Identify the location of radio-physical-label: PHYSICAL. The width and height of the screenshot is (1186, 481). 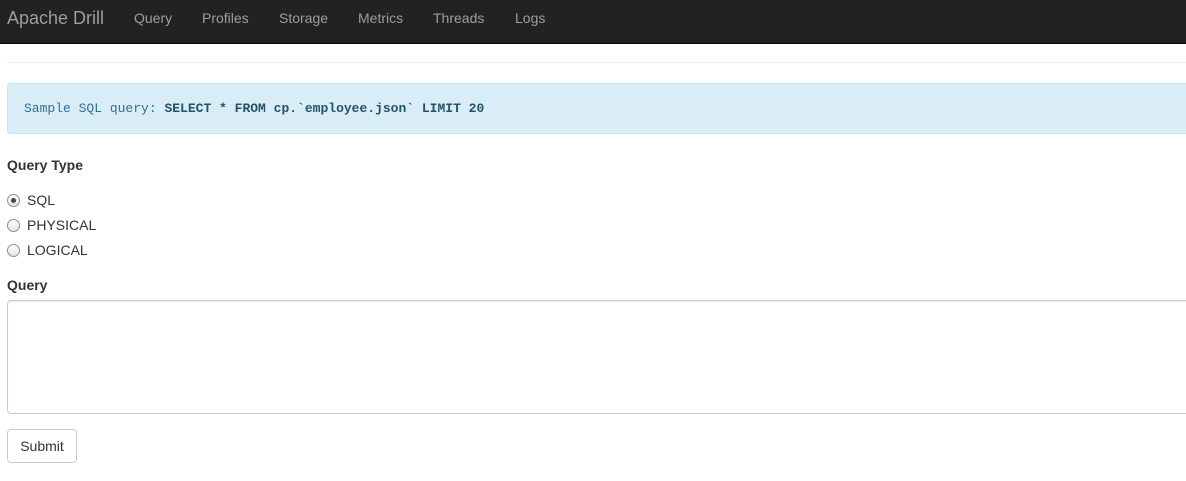
(62, 225).